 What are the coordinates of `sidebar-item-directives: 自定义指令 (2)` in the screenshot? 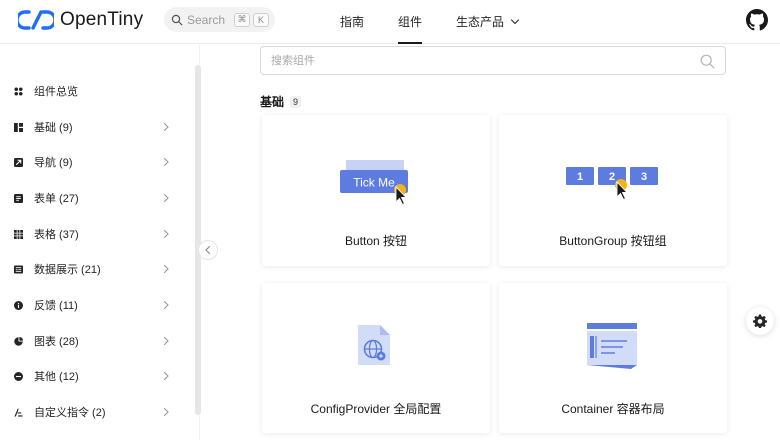 It's located at (94, 412).